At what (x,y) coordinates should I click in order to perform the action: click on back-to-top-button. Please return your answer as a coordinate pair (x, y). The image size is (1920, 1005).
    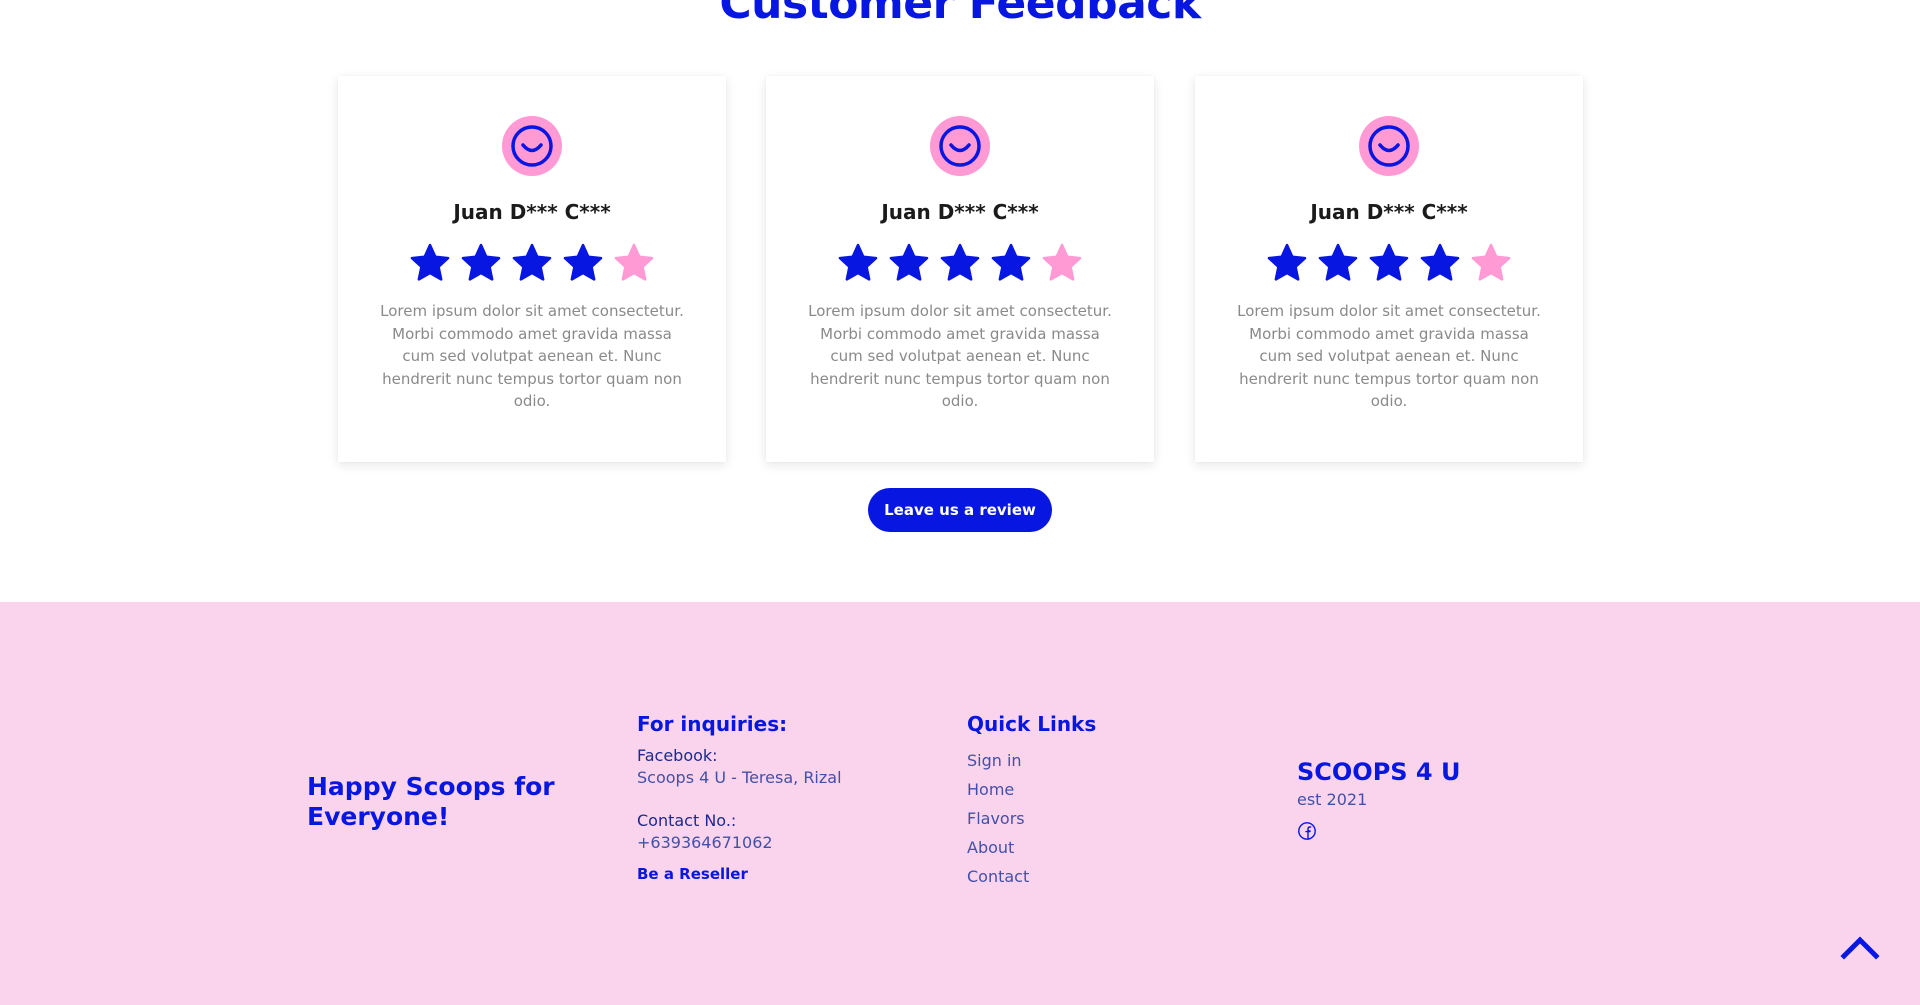
    Looking at the image, I should click on (1860, 947).